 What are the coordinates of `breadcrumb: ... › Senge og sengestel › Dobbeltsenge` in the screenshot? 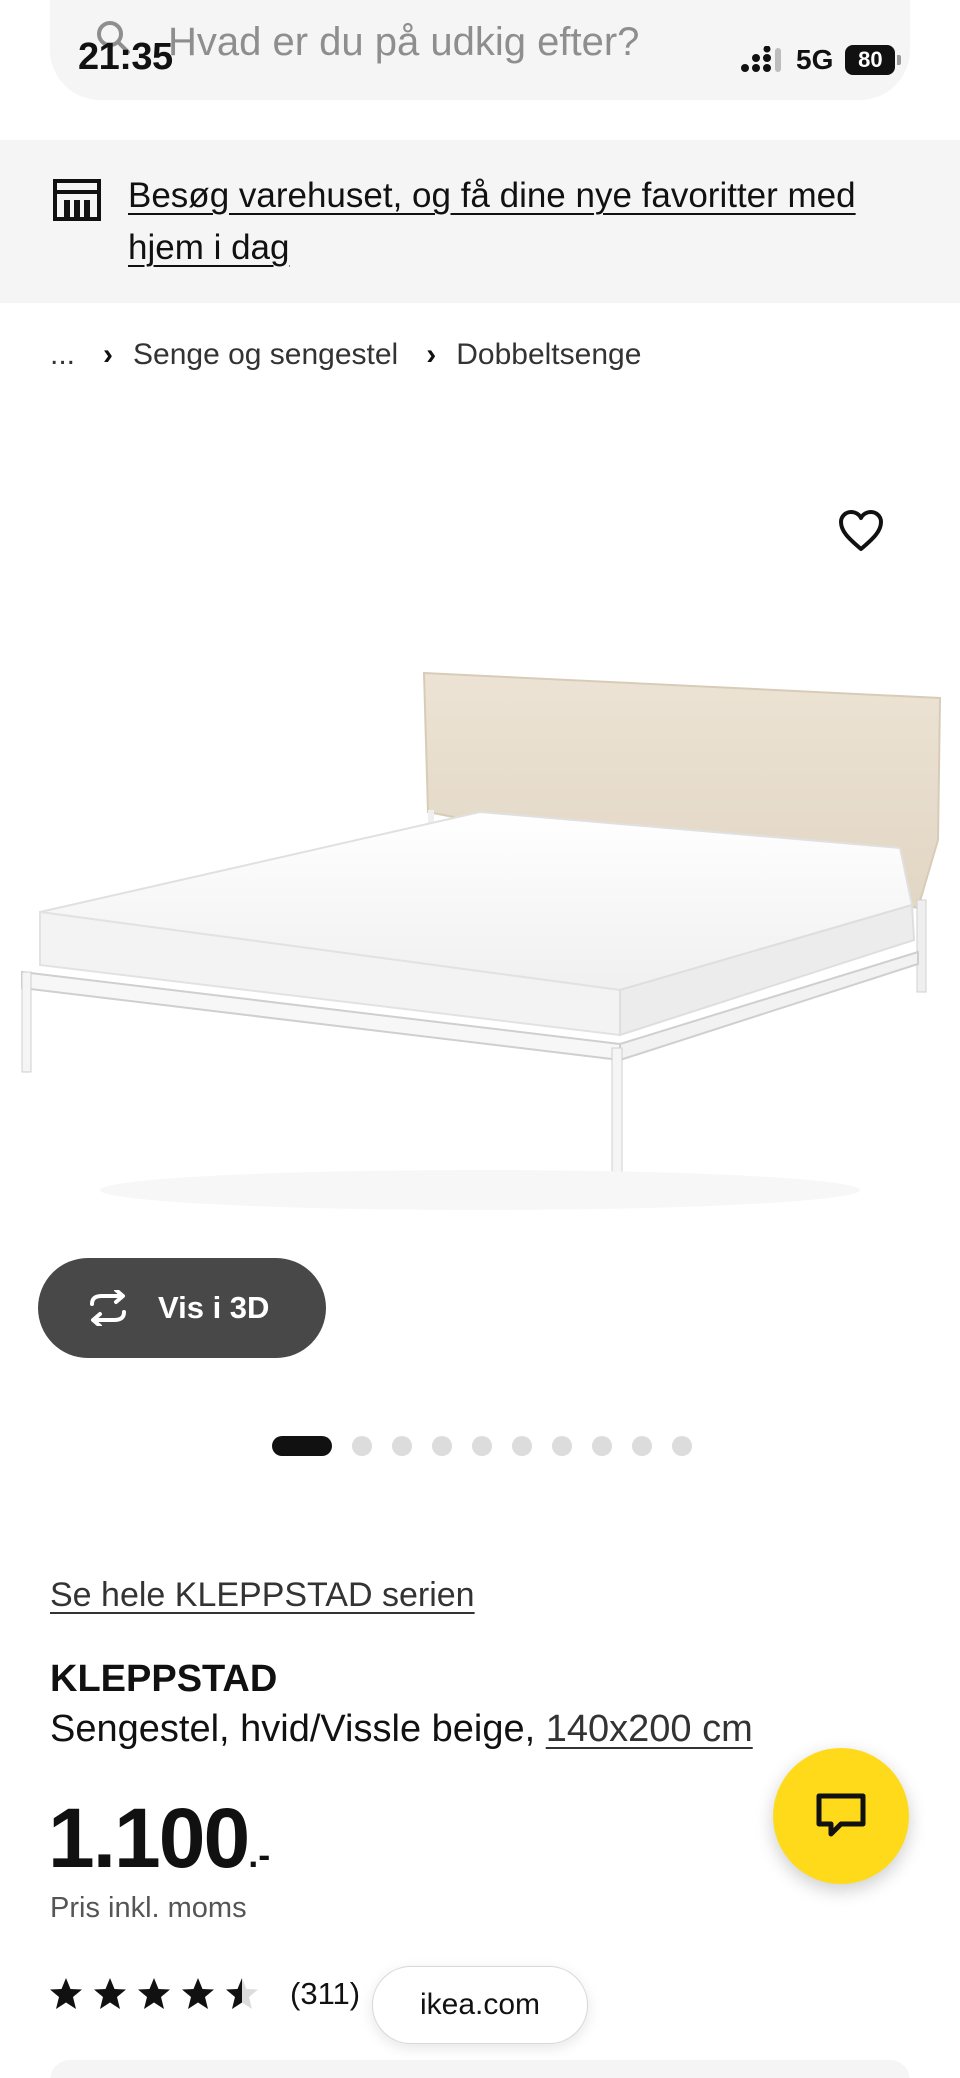 It's located at (345, 355).